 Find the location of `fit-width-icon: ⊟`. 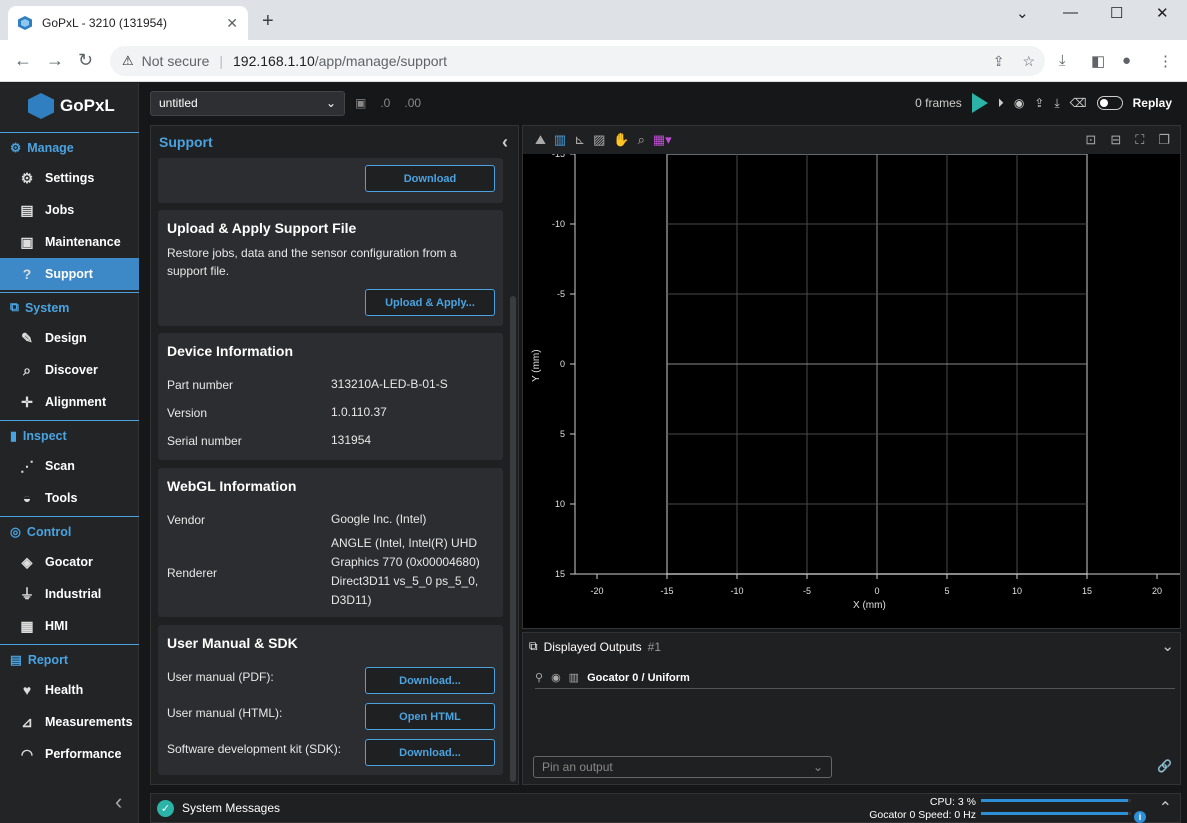

fit-width-icon: ⊟ is located at coordinates (1115, 140).